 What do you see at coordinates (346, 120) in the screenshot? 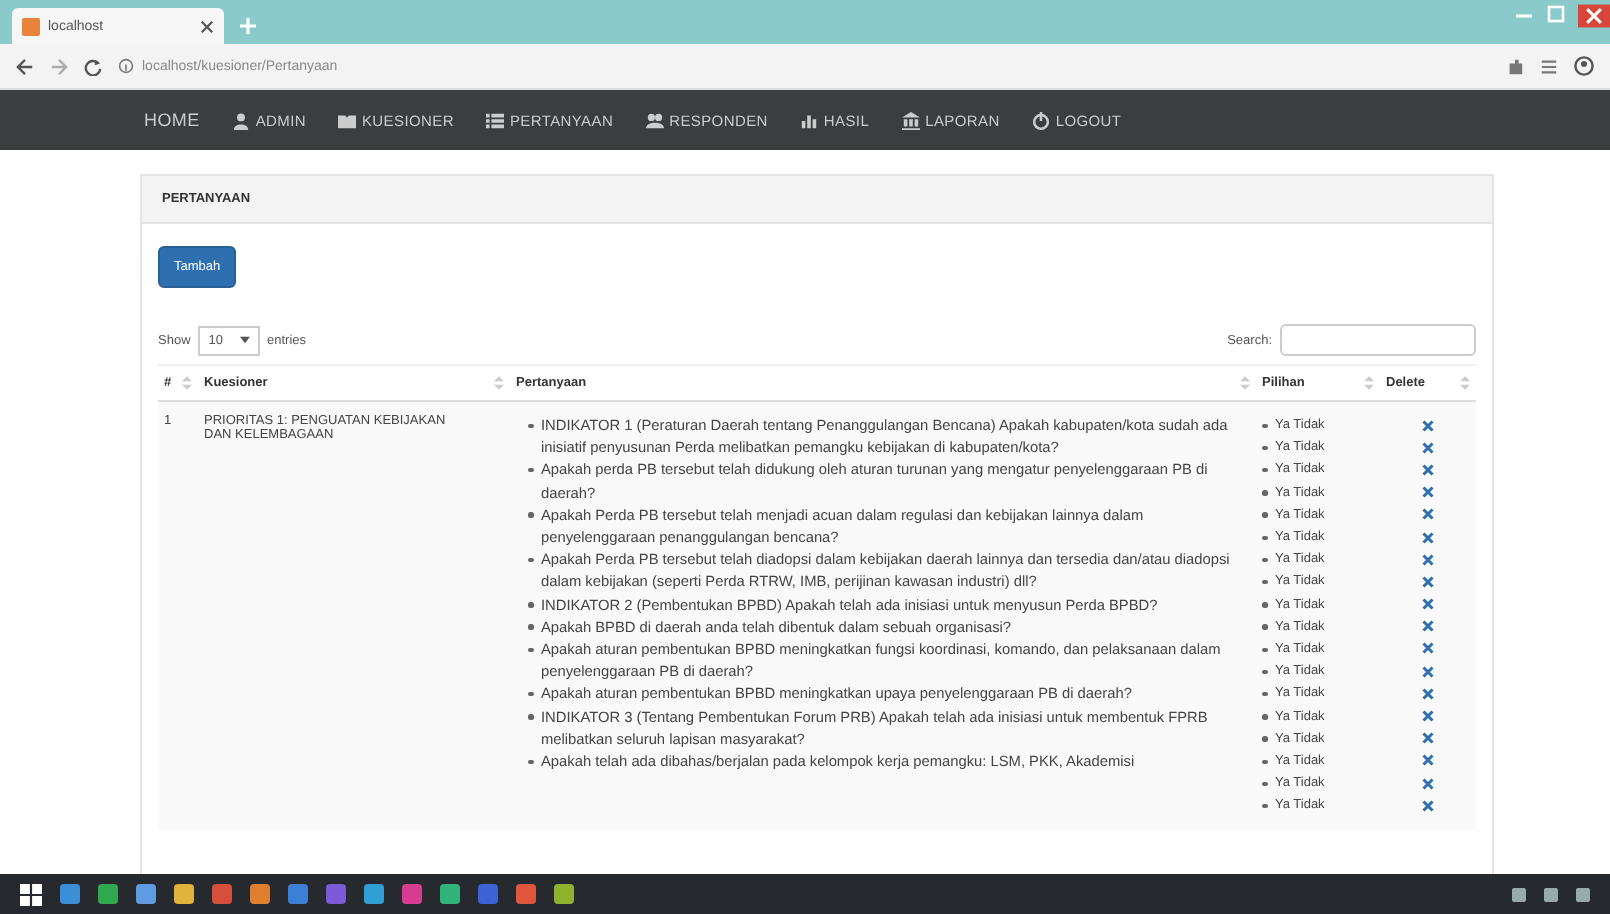
I see `book-icon` at bounding box center [346, 120].